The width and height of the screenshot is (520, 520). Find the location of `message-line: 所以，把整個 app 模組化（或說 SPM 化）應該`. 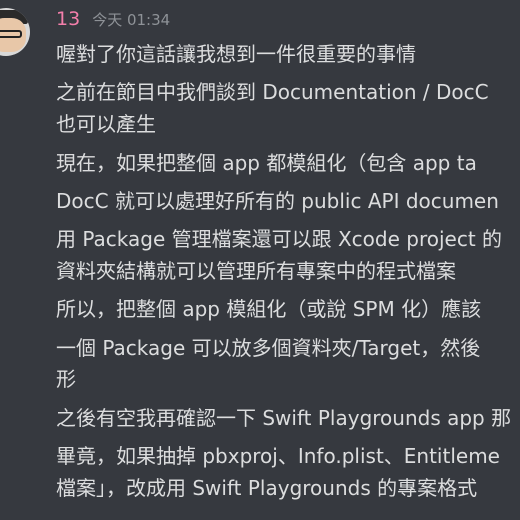

message-line: 所以，把整個 app 模組化（或說 SPM 化）應該 is located at coordinates (269, 309).